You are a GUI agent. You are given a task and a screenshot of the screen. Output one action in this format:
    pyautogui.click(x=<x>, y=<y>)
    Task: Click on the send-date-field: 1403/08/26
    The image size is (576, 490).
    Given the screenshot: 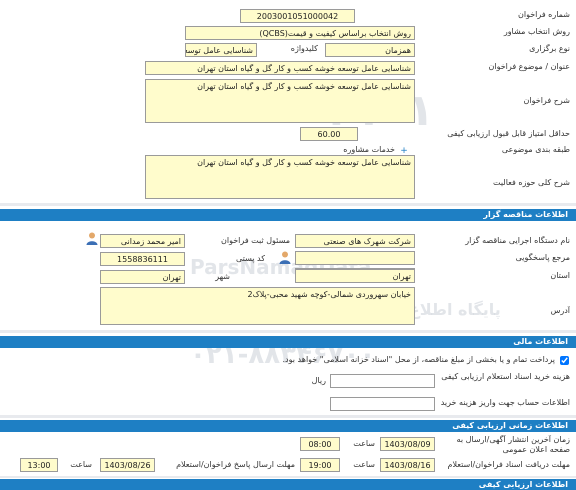 What is the action you would take?
    pyautogui.click(x=127, y=465)
    